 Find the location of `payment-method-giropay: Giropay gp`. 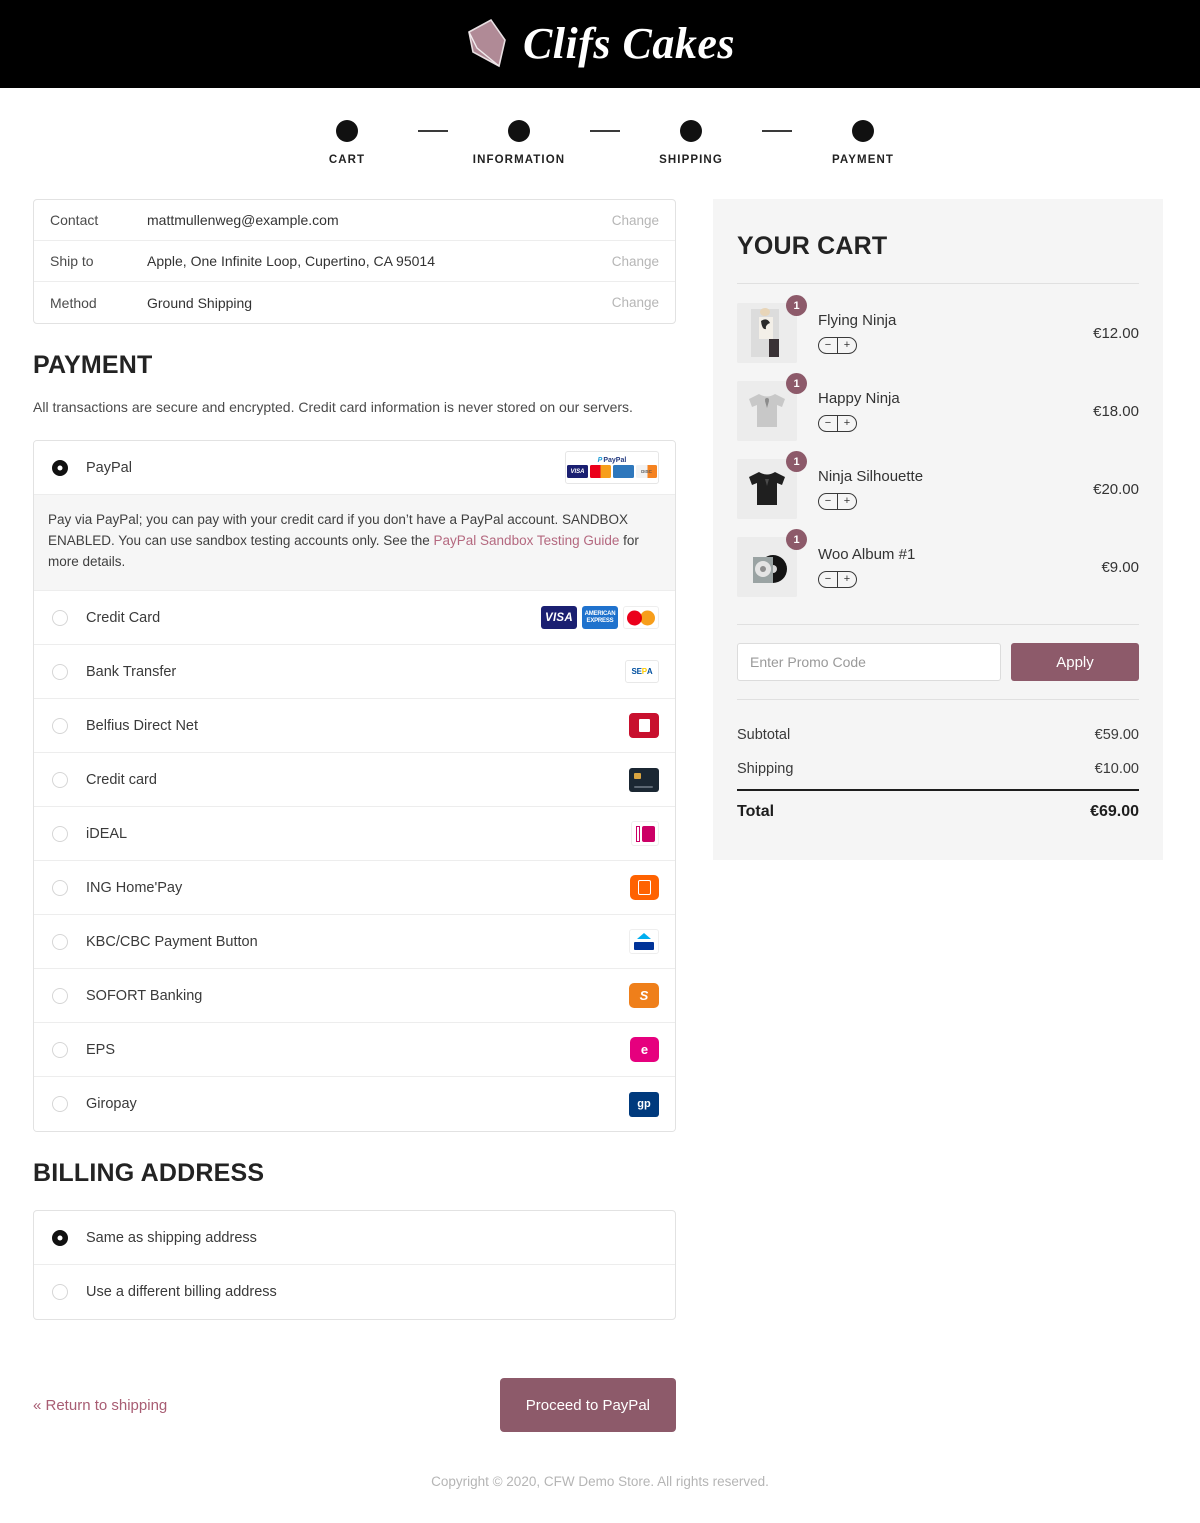

payment-method-giropay: Giropay gp is located at coordinates (354, 1104).